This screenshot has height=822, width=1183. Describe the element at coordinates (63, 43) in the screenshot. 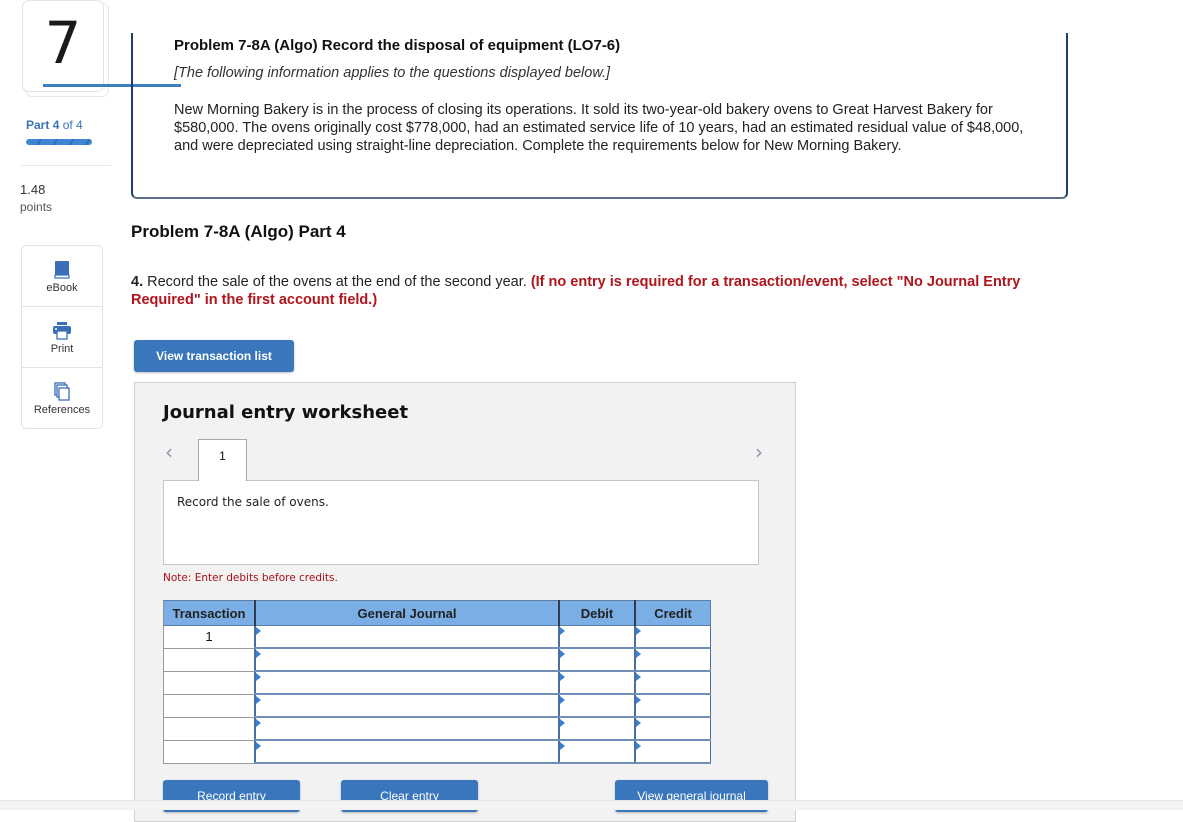

I see `question-number: 7` at that location.